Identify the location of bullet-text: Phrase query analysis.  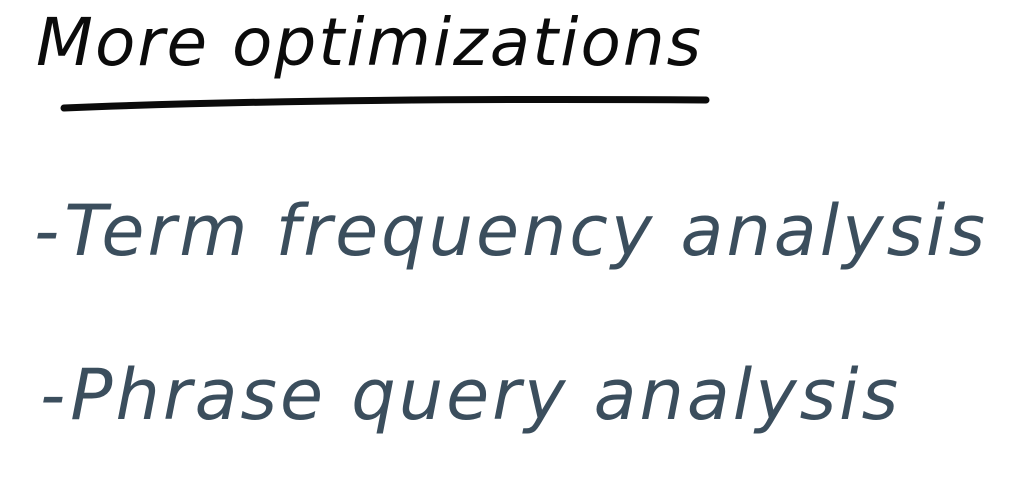
(486, 395).